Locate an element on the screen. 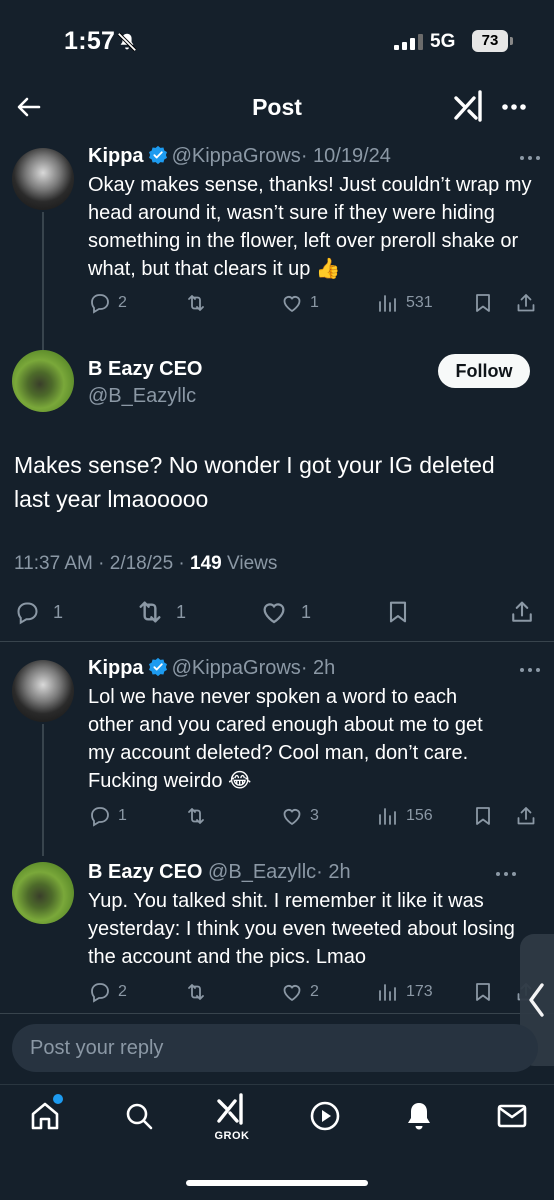  tab-notifications is located at coordinates (422, 1119).